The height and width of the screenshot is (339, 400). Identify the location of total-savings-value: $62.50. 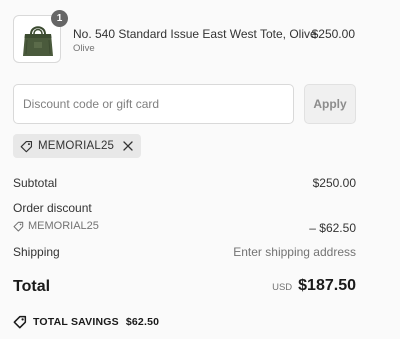
(142, 322).